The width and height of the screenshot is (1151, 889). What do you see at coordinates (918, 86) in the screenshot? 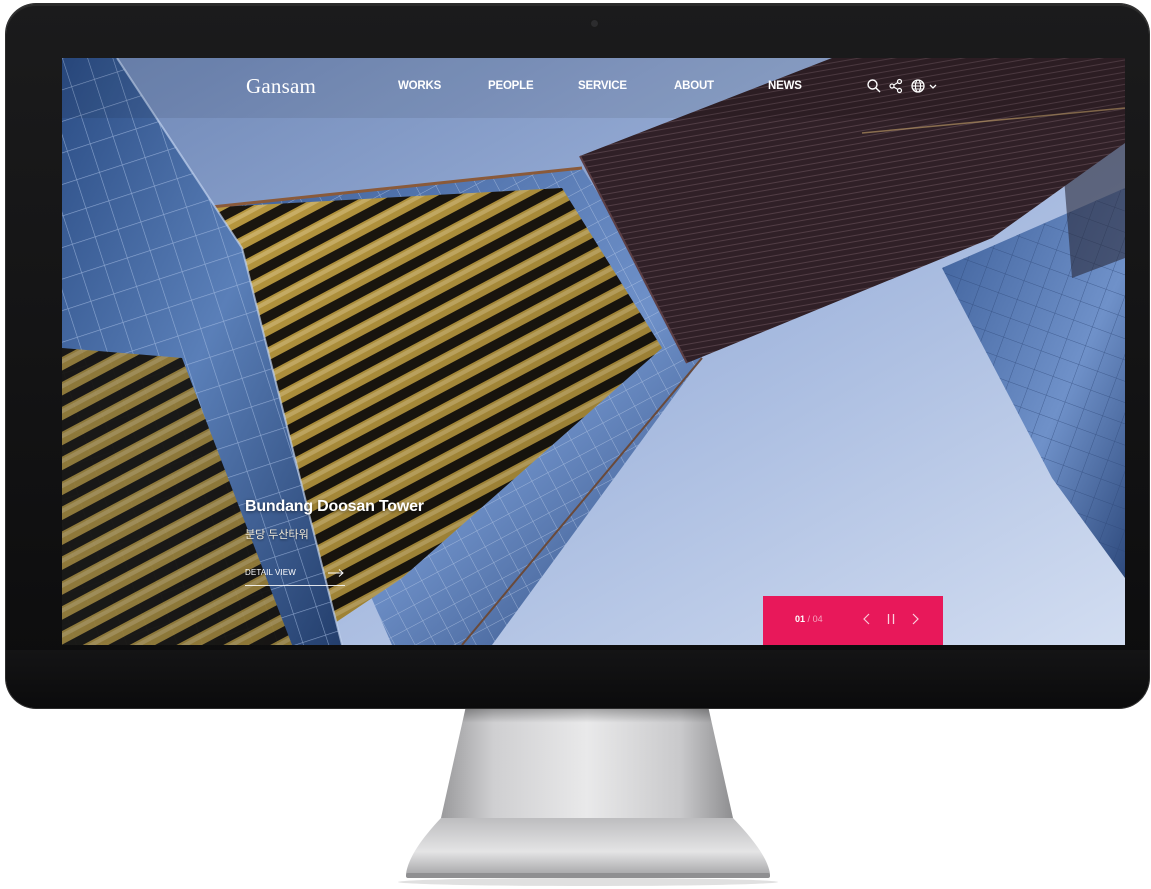
I see `globe-icon` at bounding box center [918, 86].